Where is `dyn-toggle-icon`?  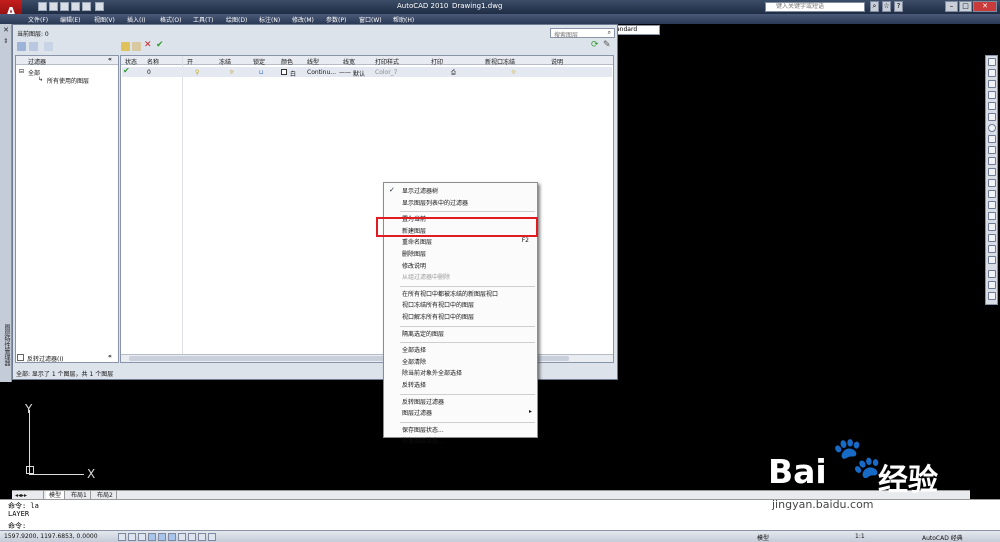
dyn-toggle-icon is located at coordinates (192, 537).